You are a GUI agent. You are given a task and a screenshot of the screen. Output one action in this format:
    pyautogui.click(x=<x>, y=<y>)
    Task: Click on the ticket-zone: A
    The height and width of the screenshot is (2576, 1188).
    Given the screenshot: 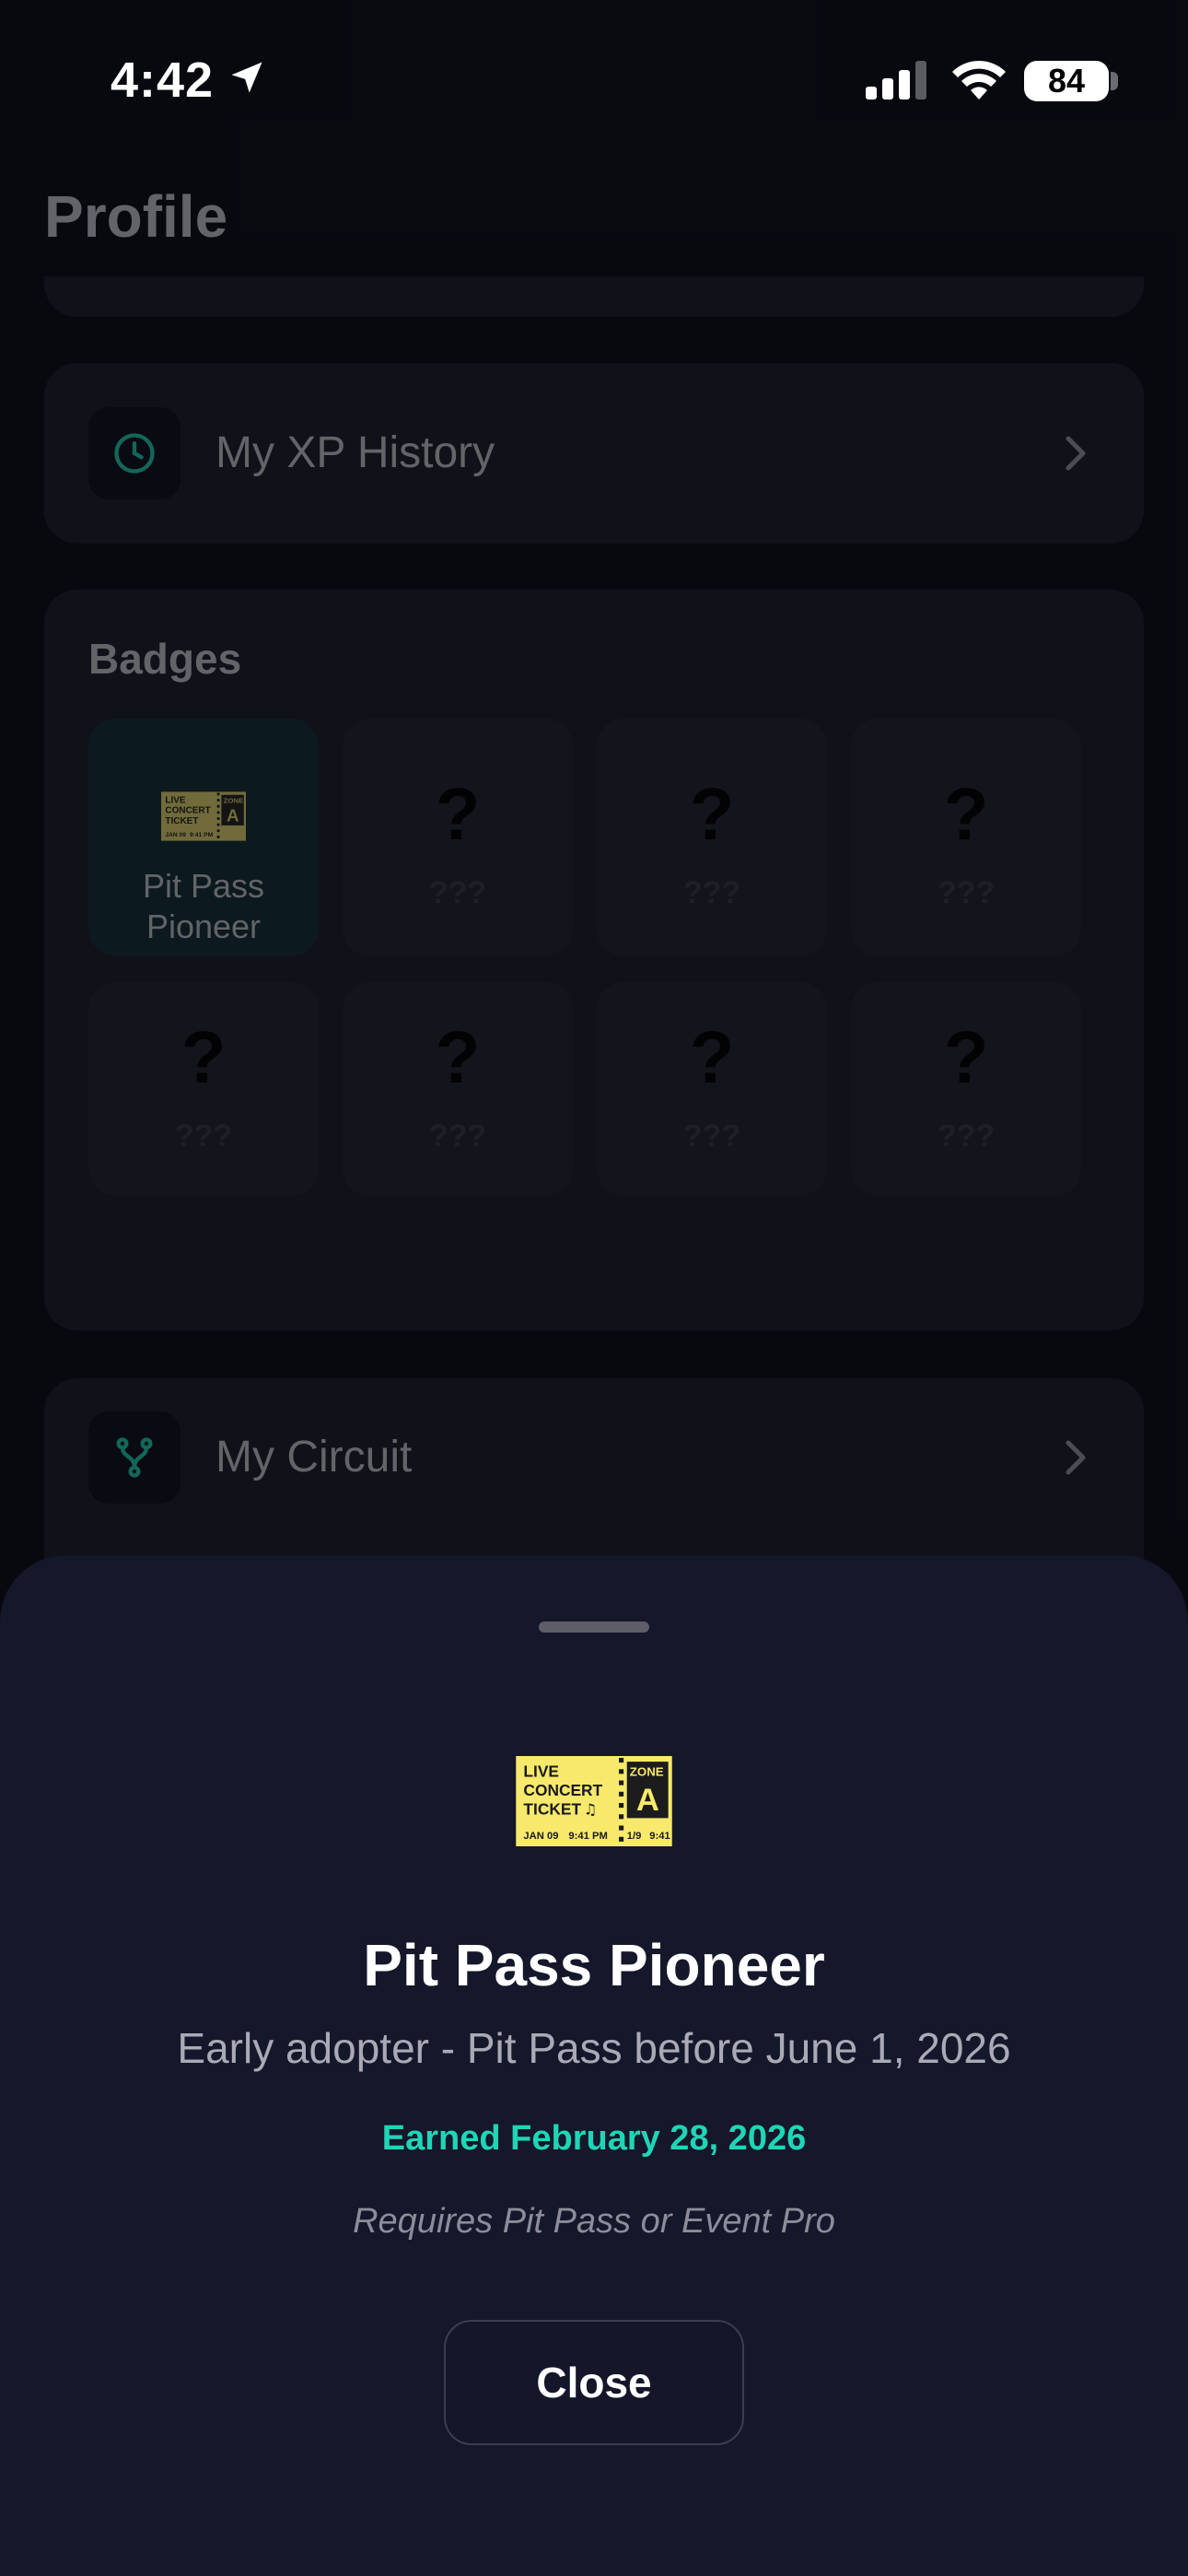 What is the action you would take?
    pyautogui.click(x=647, y=1800)
    